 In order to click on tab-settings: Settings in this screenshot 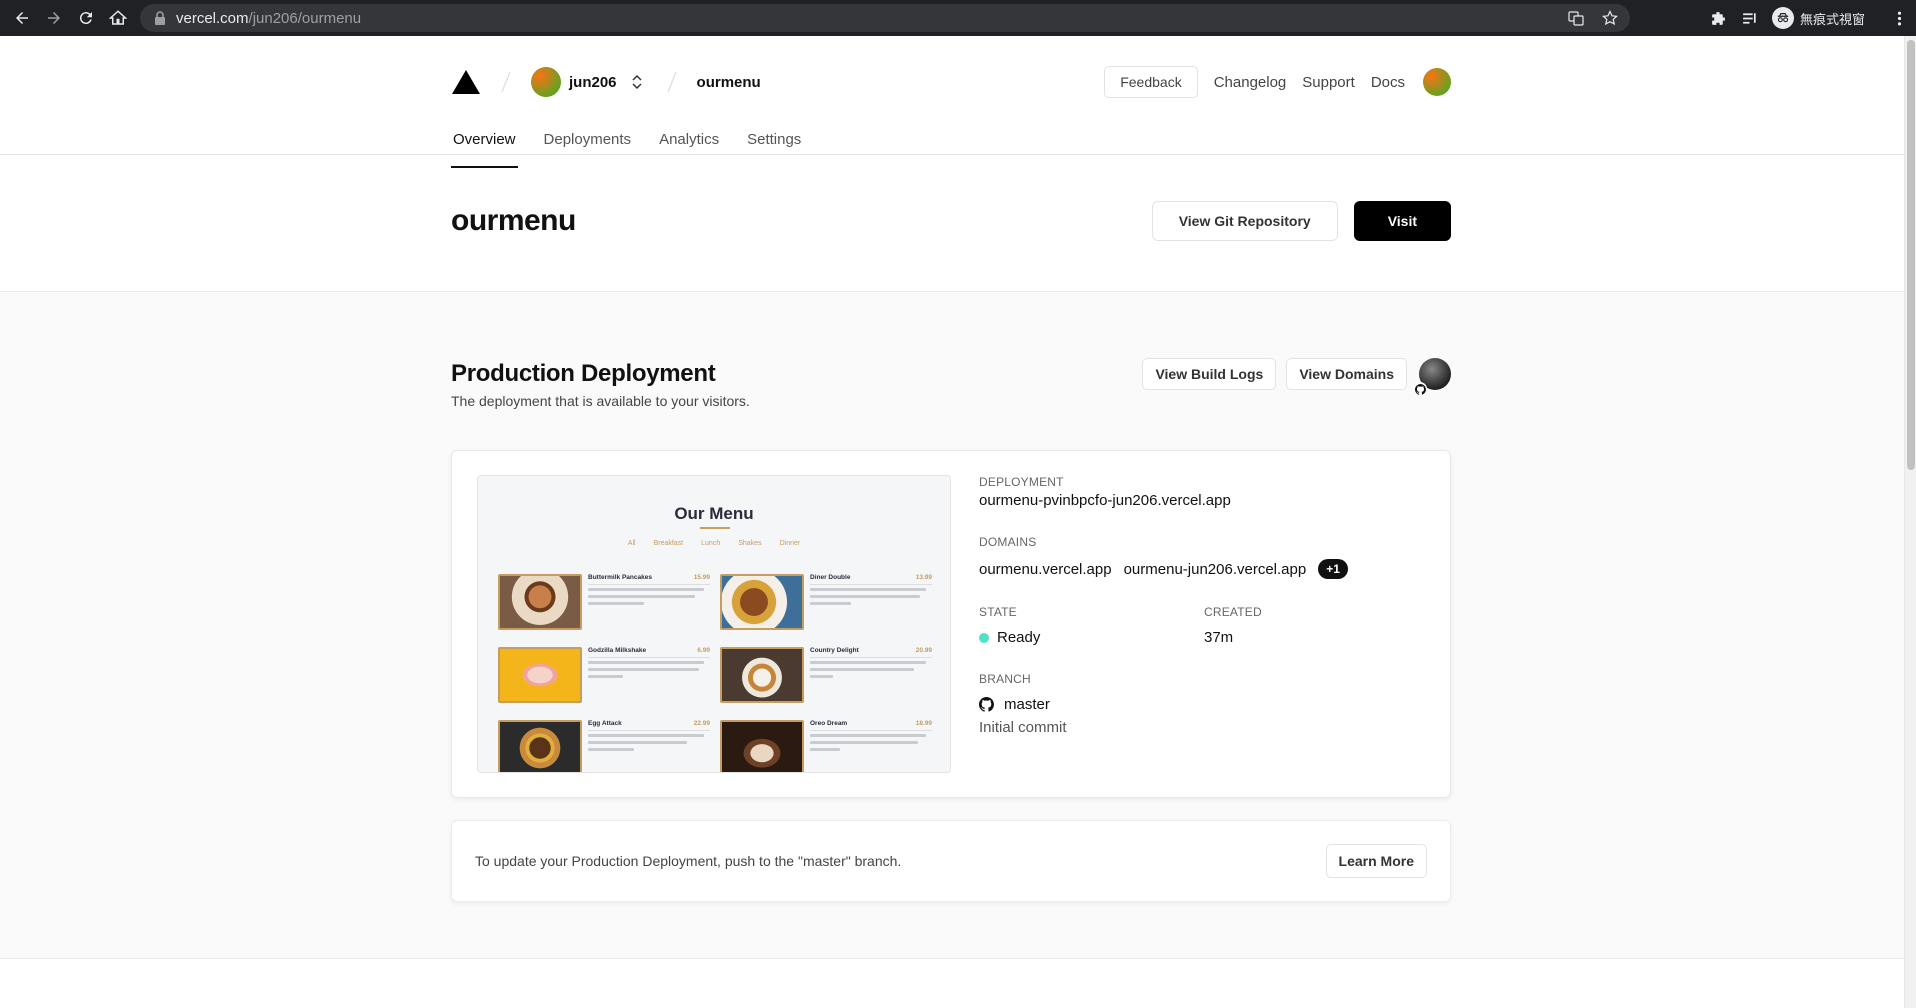, I will do `click(774, 144)`.